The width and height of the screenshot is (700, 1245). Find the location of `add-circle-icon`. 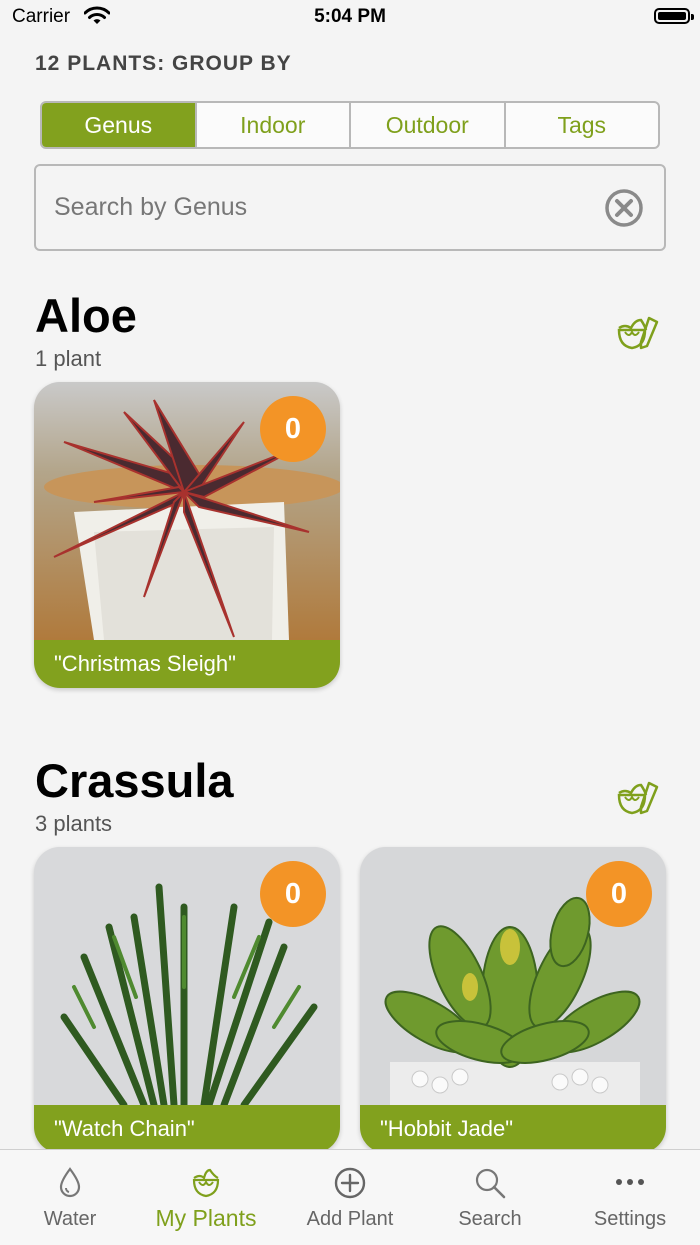

add-circle-icon is located at coordinates (350, 1183).